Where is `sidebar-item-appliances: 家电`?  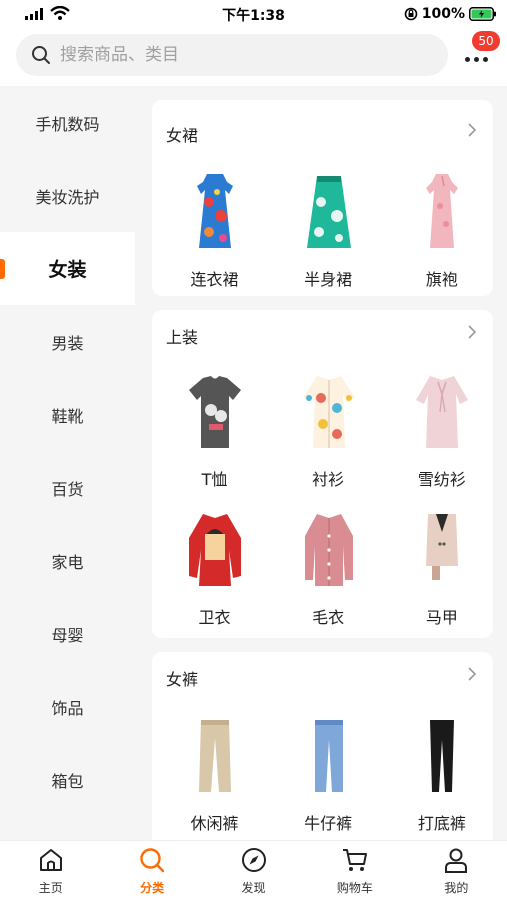 sidebar-item-appliances: 家电 is located at coordinates (67, 560).